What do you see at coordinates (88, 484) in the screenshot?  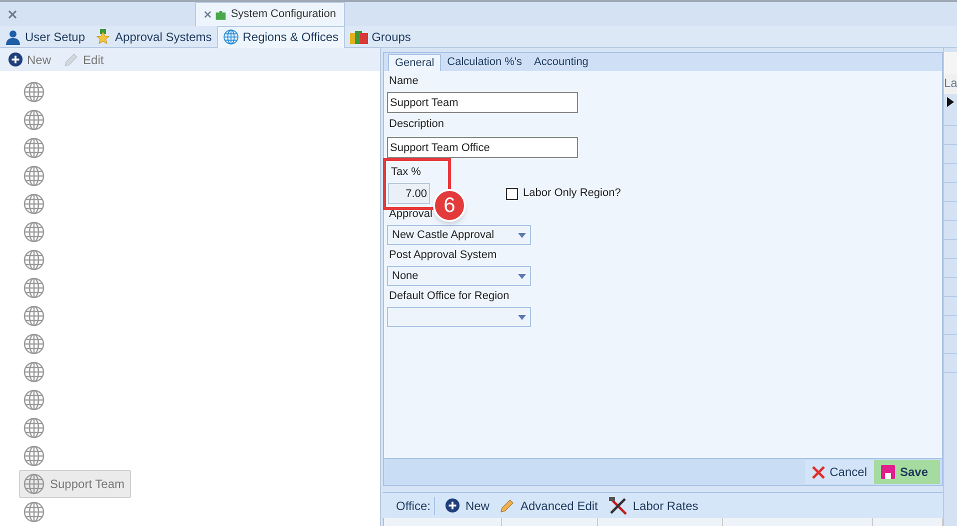 I see `node-label: Support Team` at bounding box center [88, 484].